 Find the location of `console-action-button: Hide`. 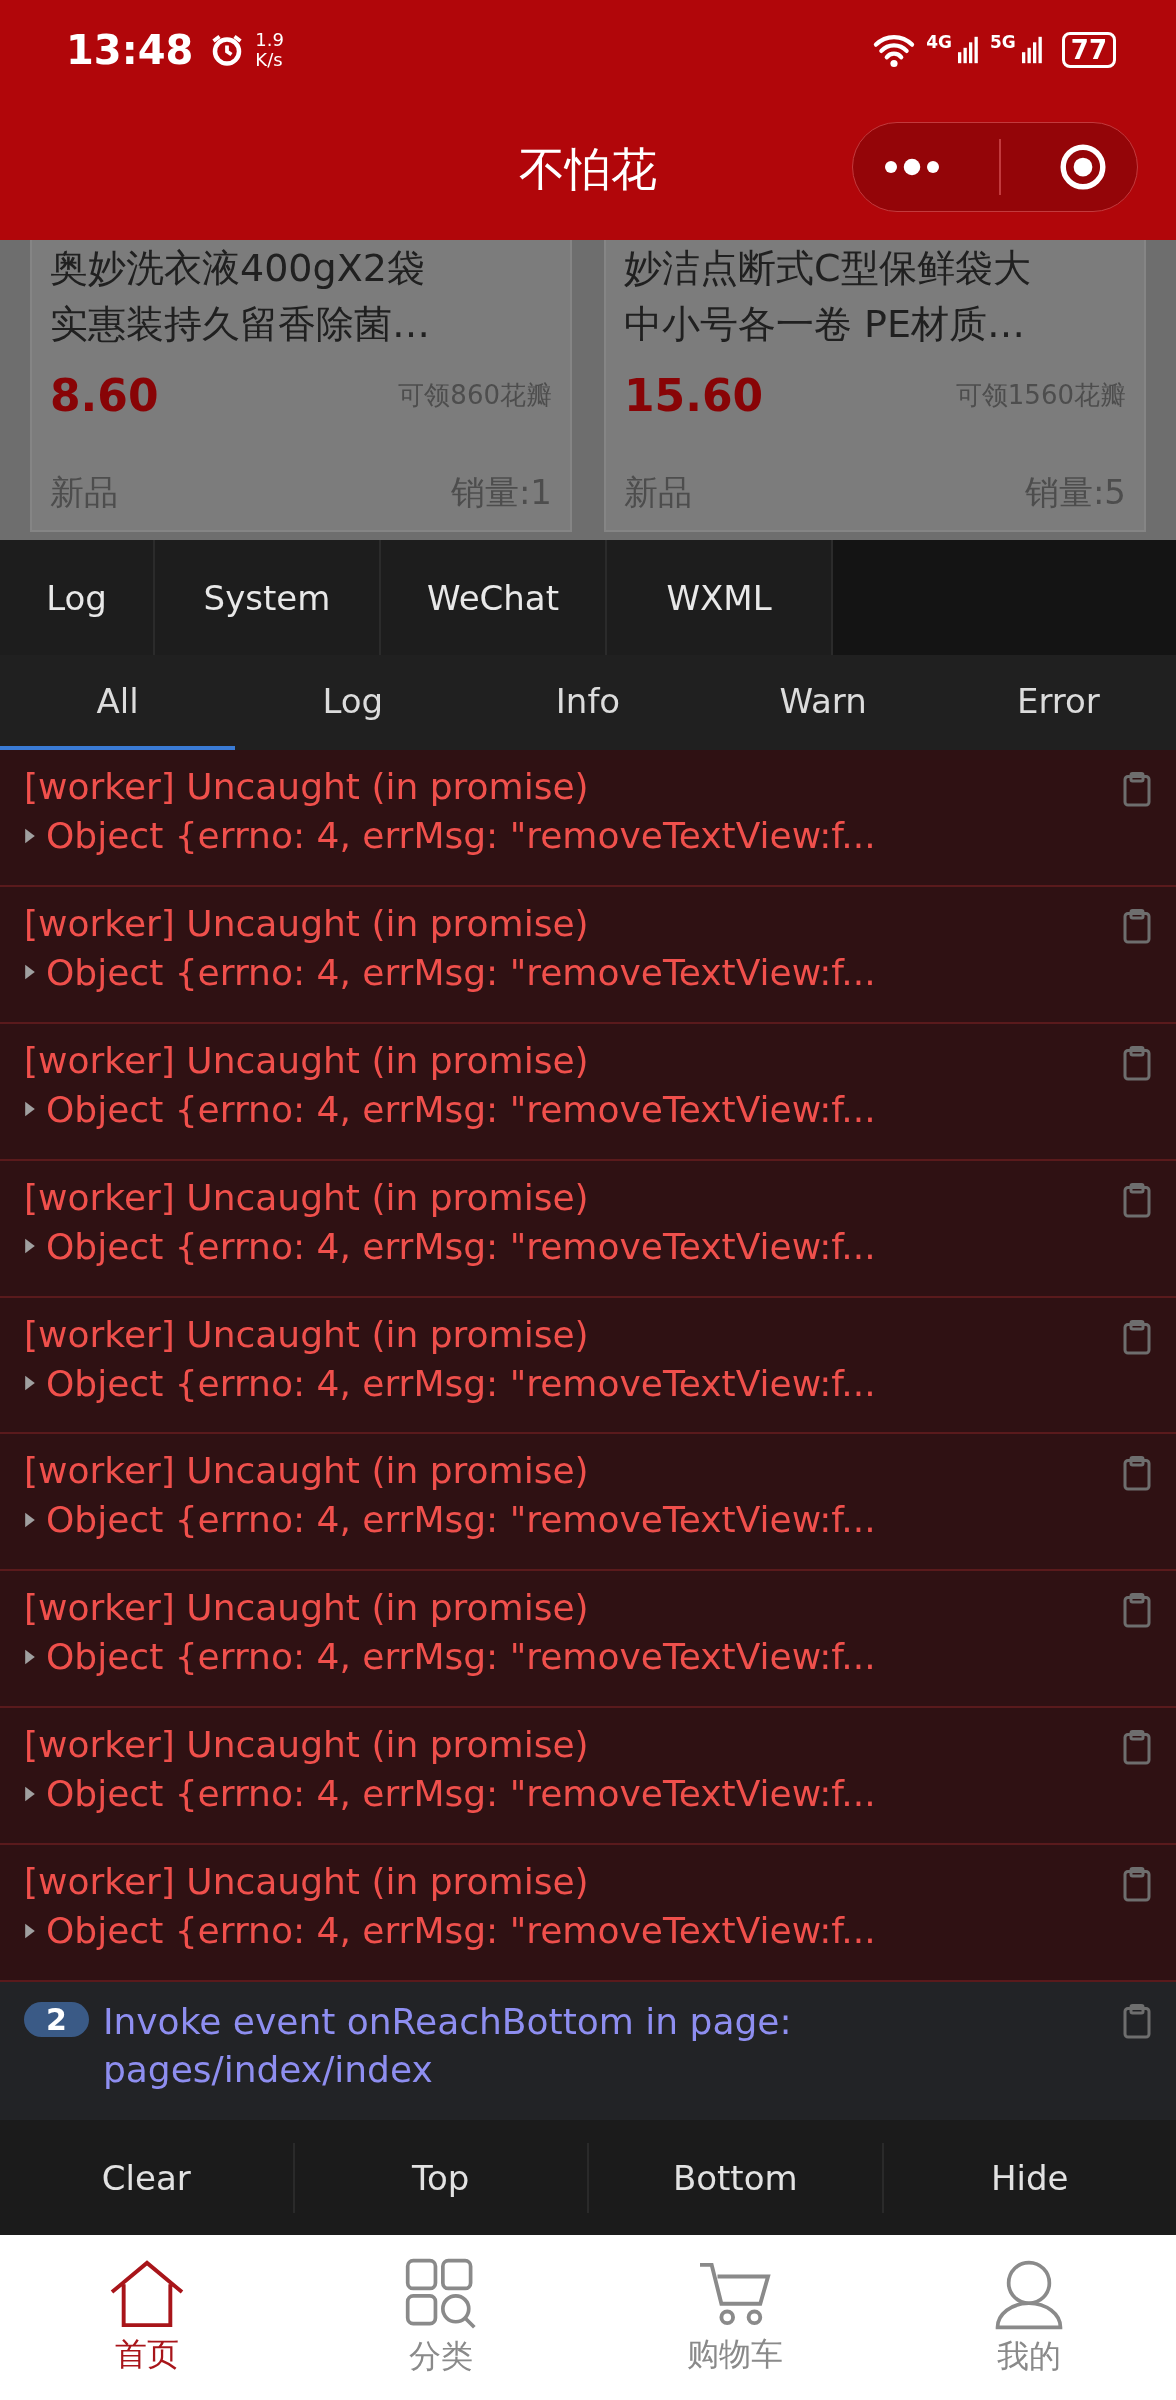

console-action-button: Hide is located at coordinates (1029, 2177).